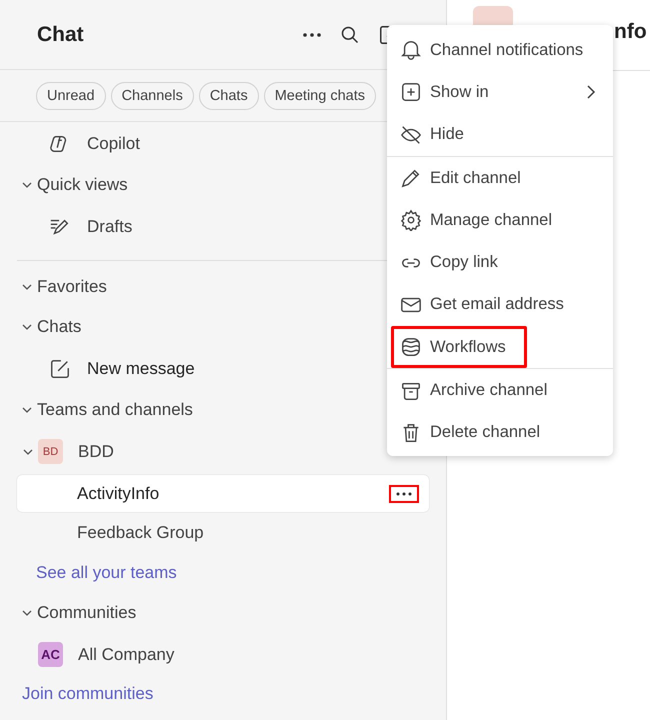 The height and width of the screenshot is (720, 650). What do you see at coordinates (126, 654) in the screenshot?
I see `team-name: All Company` at bounding box center [126, 654].